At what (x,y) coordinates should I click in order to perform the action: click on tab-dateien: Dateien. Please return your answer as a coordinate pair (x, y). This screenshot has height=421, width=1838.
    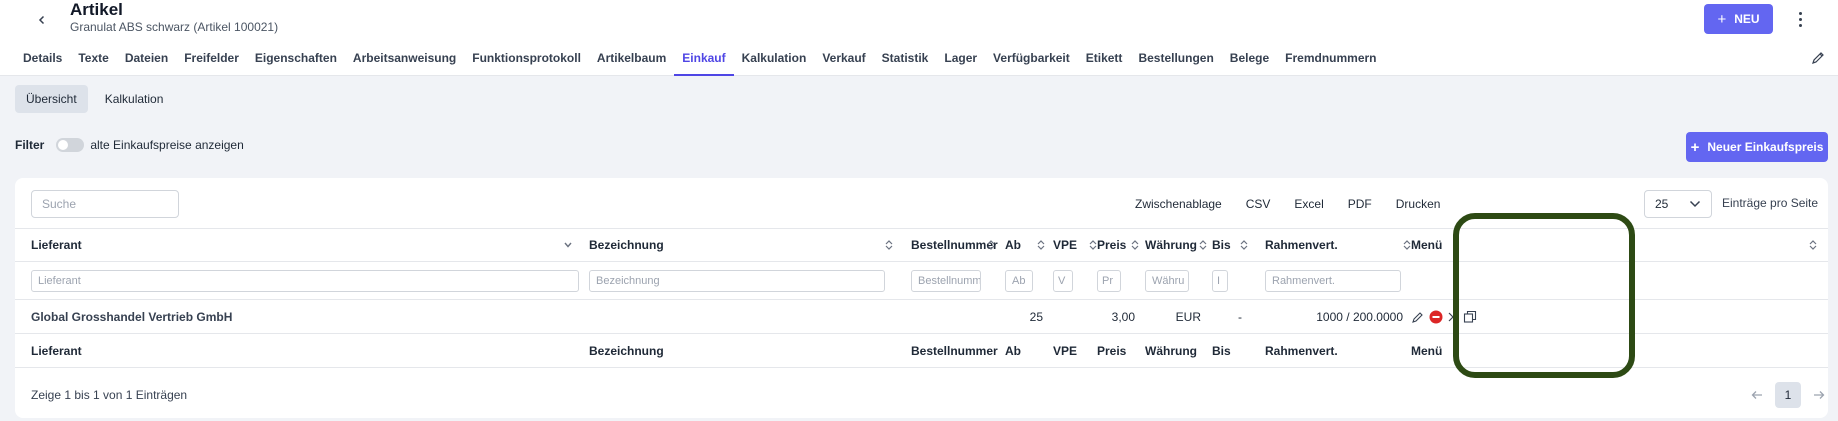
    Looking at the image, I should click on (146, 60).